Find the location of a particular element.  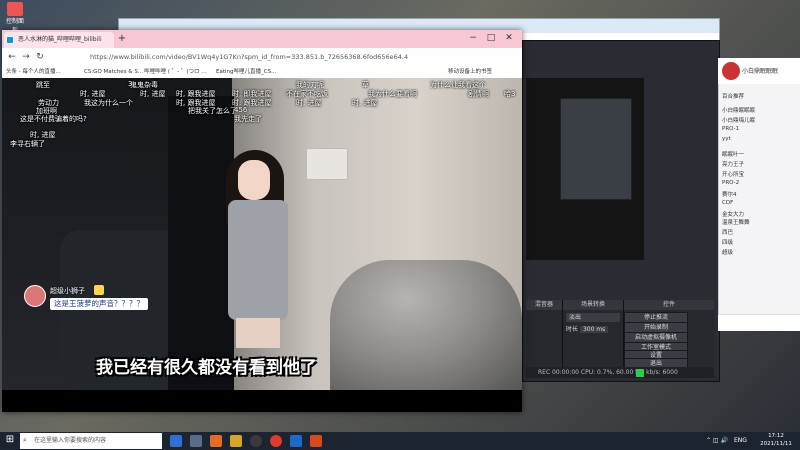

video-person-face is located at coordinates (254, 180).